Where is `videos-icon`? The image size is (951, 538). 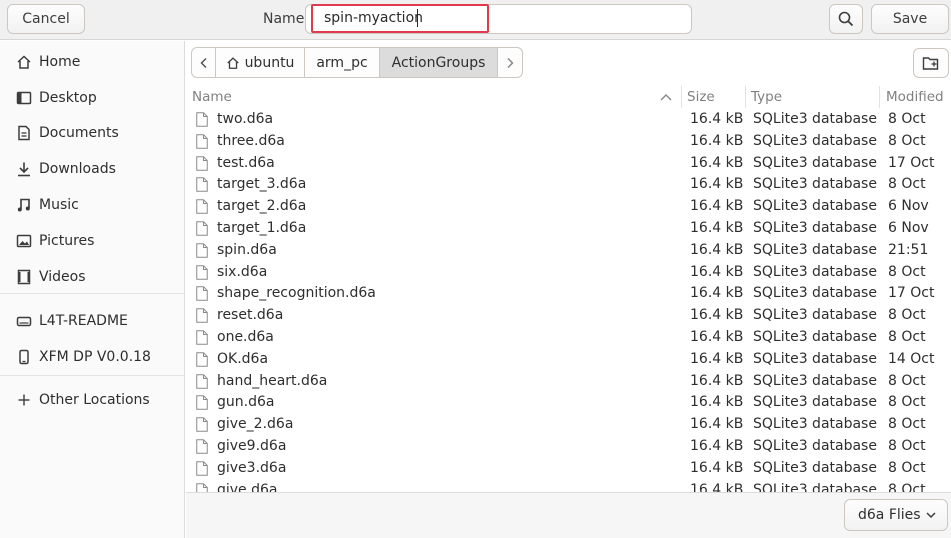
videos-icon is located at coordinates (24, 277).